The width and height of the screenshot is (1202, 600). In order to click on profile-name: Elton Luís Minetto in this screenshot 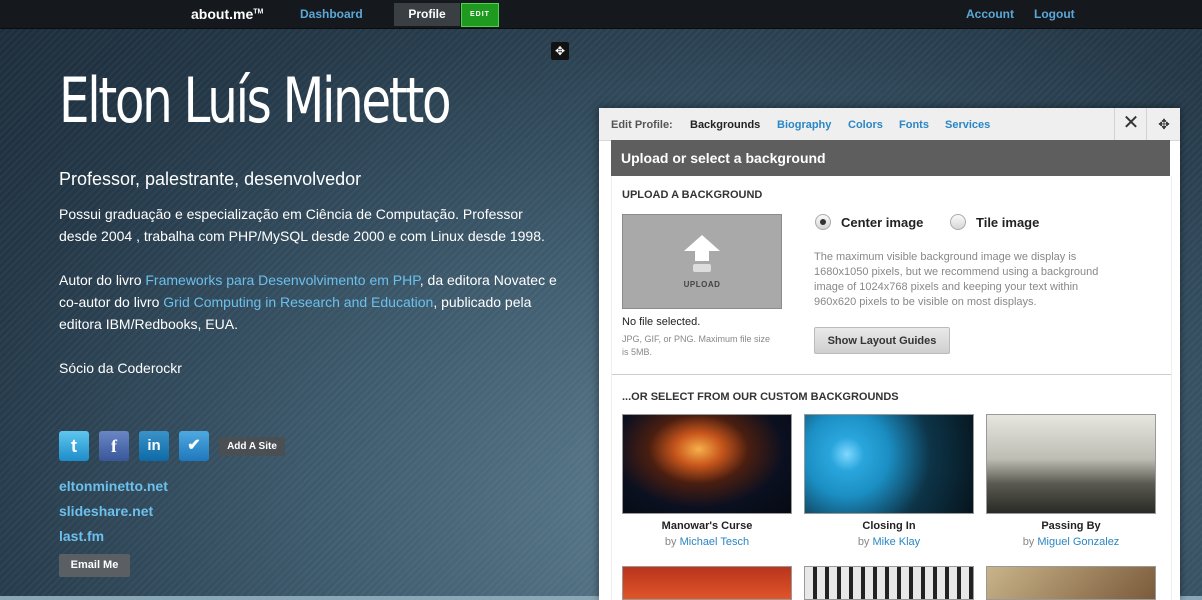, I will do `click(255, 100)`.